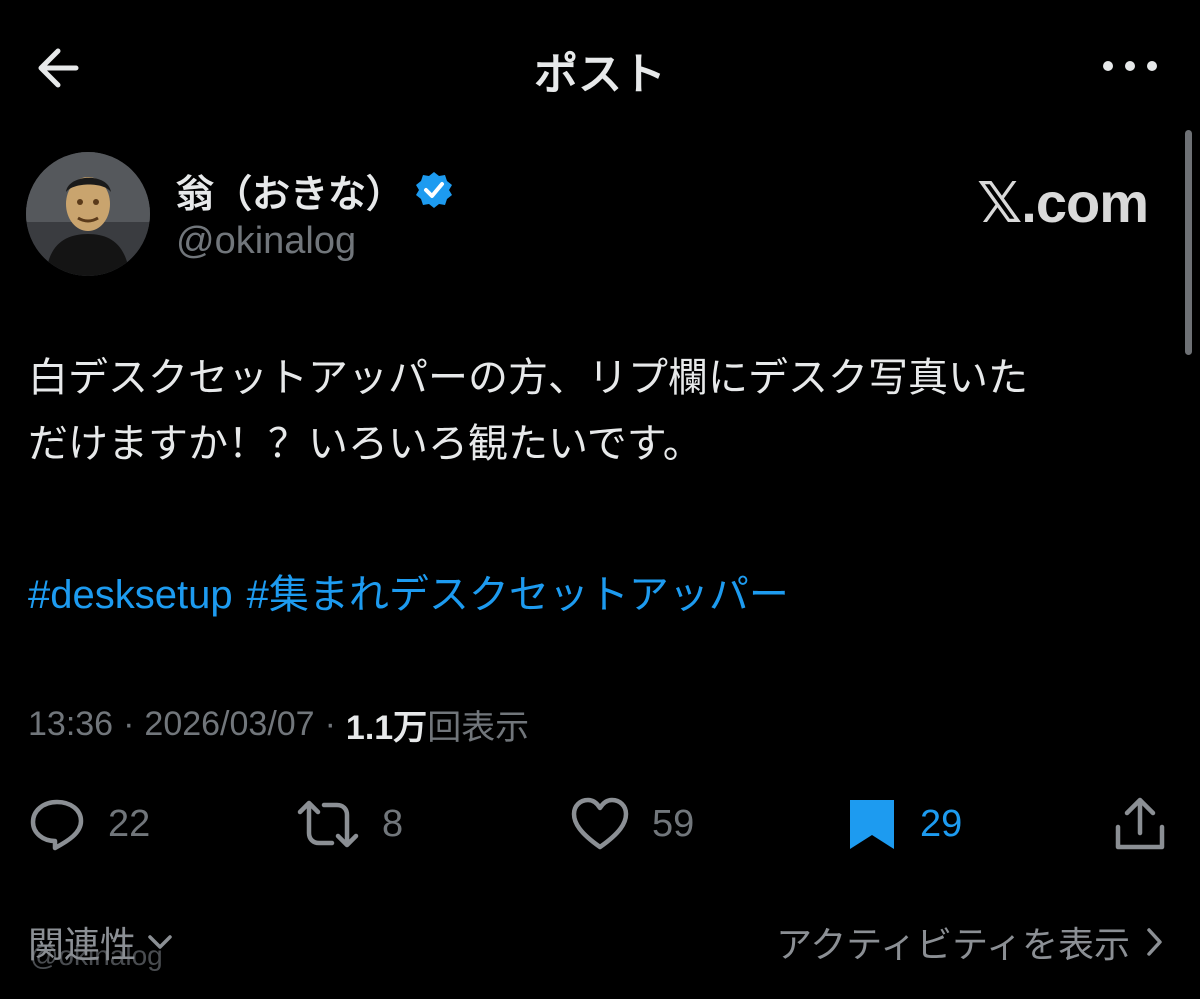 This screenshot has height=999, width=1200. What do you see at coordinates (89, 824) in the screenshot?
I see `reply-button: 22` at bounding box center [89, 824].